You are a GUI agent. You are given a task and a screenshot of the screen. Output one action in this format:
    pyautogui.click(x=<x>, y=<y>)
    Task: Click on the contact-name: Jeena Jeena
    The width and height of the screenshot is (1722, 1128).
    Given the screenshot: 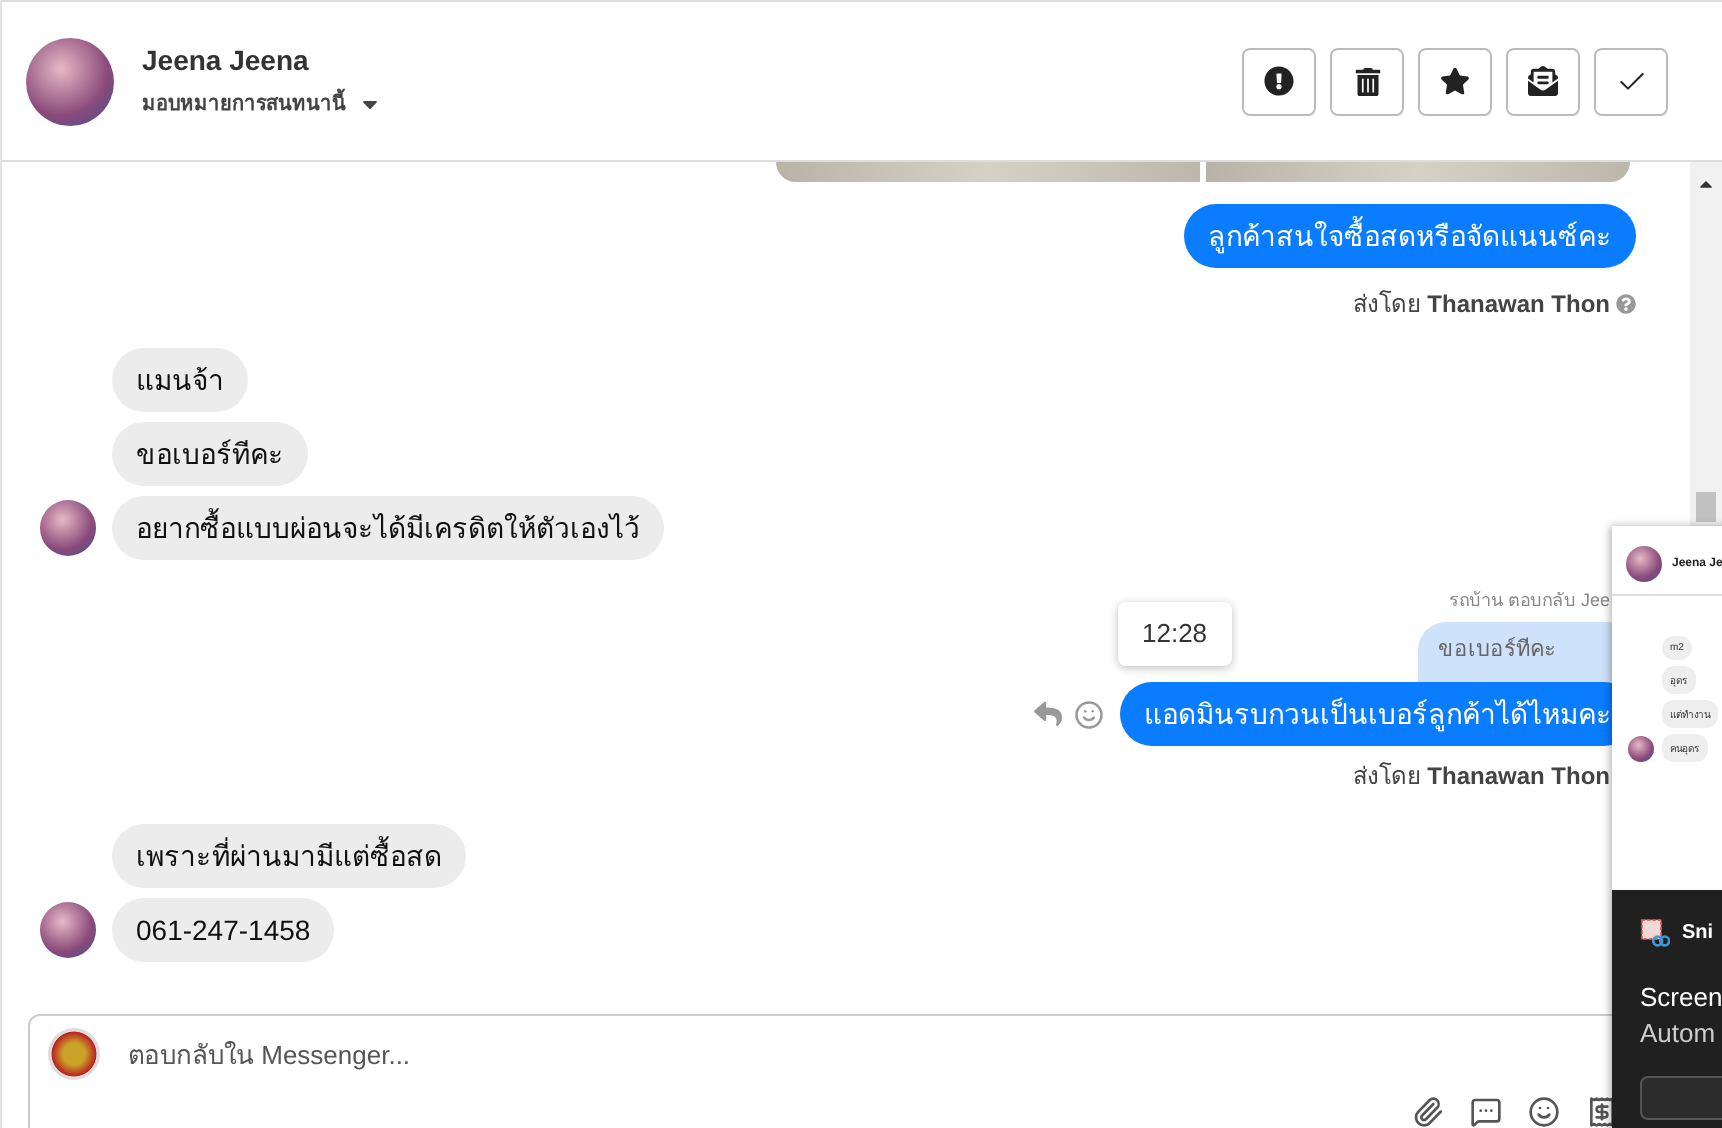 What is the action you would take?
    pyautogui.click(x=226, y=60)
    